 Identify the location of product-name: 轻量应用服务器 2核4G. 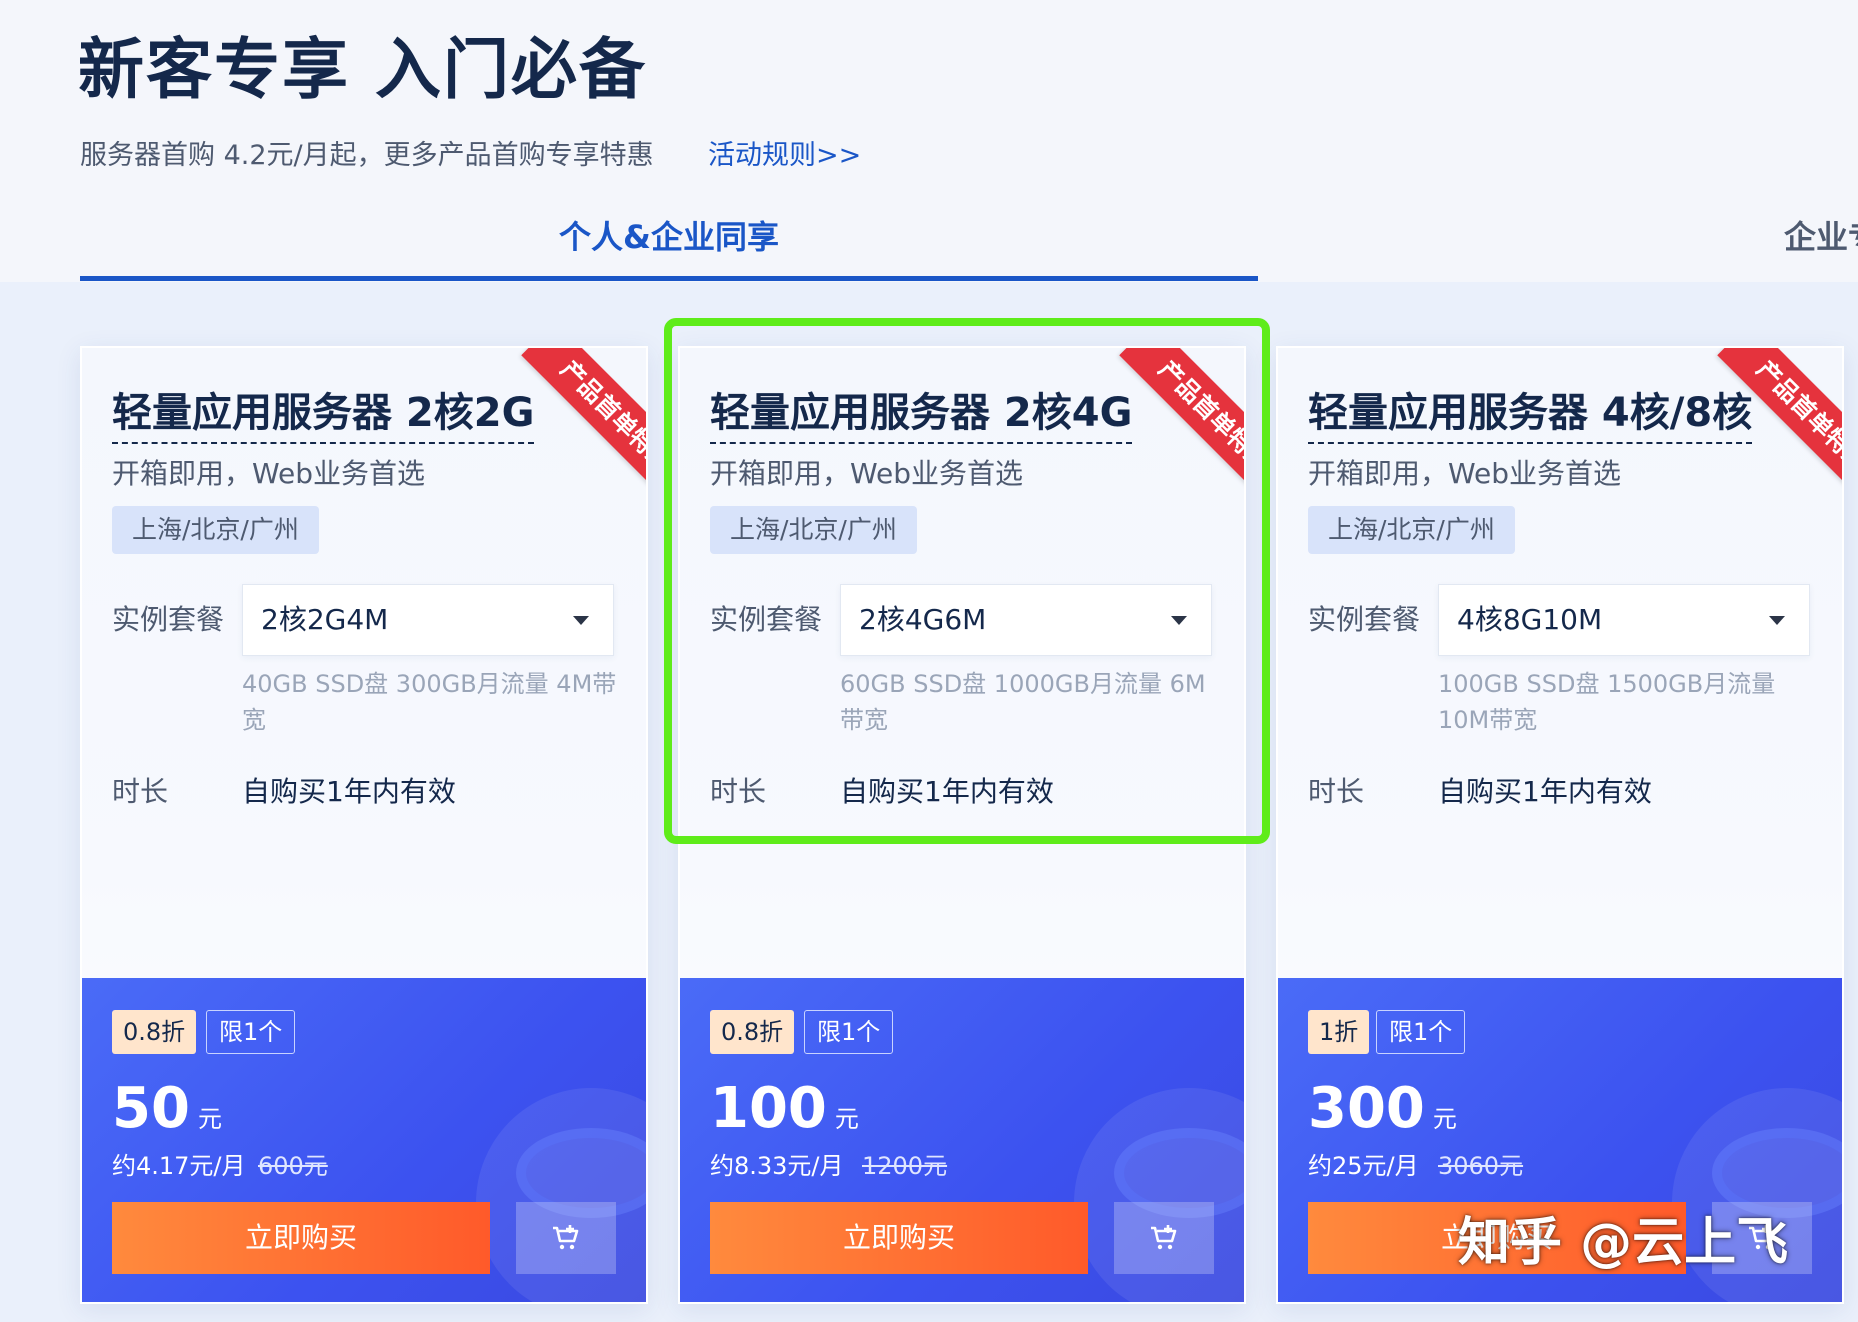
(921, 415).